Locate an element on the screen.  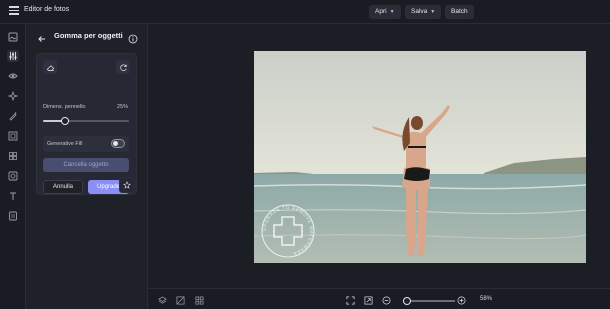
eraser-tool-button is located at coordinates (50, 67).